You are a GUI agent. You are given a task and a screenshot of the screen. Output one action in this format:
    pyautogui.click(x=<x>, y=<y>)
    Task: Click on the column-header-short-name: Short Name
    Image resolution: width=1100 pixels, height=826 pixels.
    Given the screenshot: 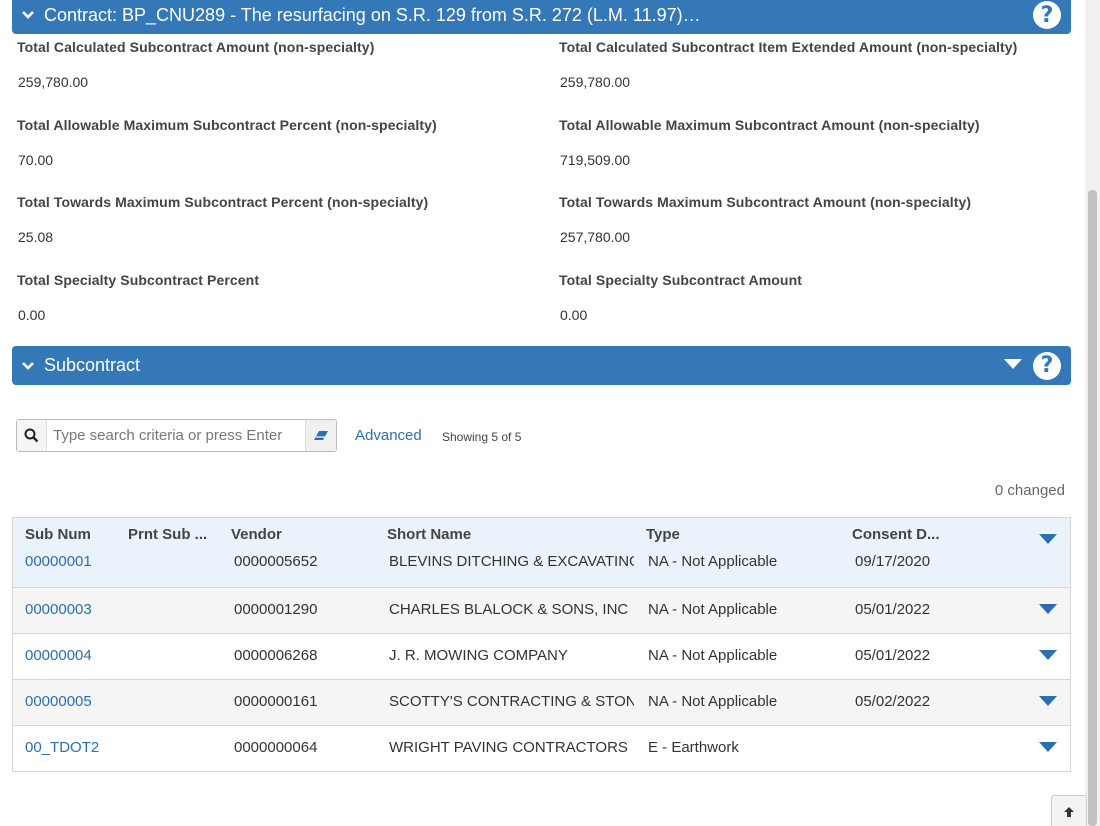 What is the action you would take?
    pyautogui.click(x=429, y=534)
    